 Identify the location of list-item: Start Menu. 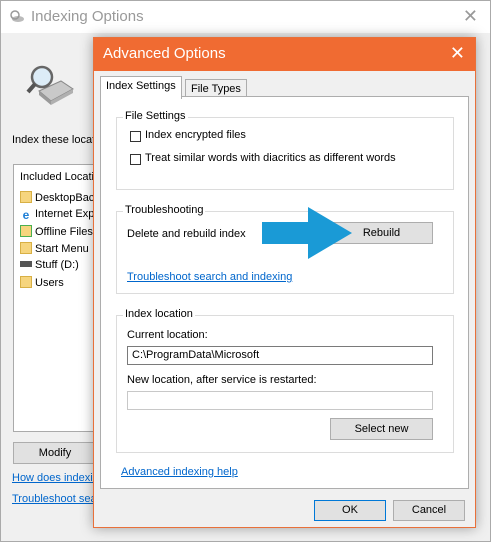
(54, 250).